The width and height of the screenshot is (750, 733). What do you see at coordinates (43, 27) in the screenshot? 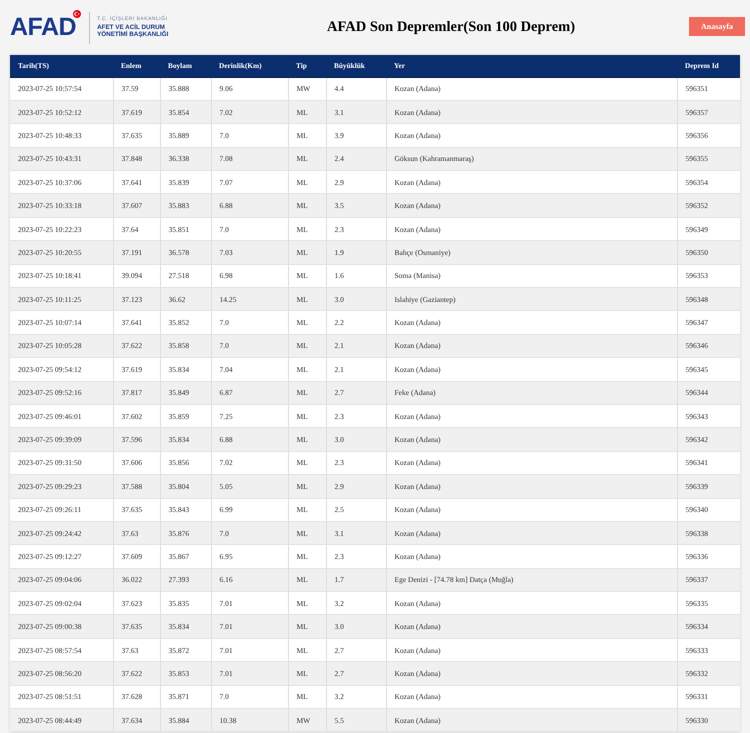
I see `logo-wordmark: AFAD` at bounding box center [43, 27].